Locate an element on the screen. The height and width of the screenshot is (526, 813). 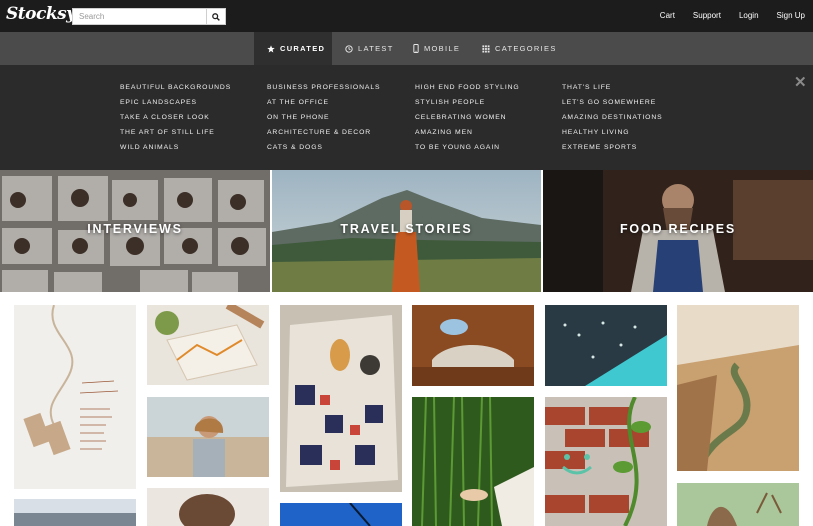
hero-title: INTERVIEWS is located at coordinates (135, 229).